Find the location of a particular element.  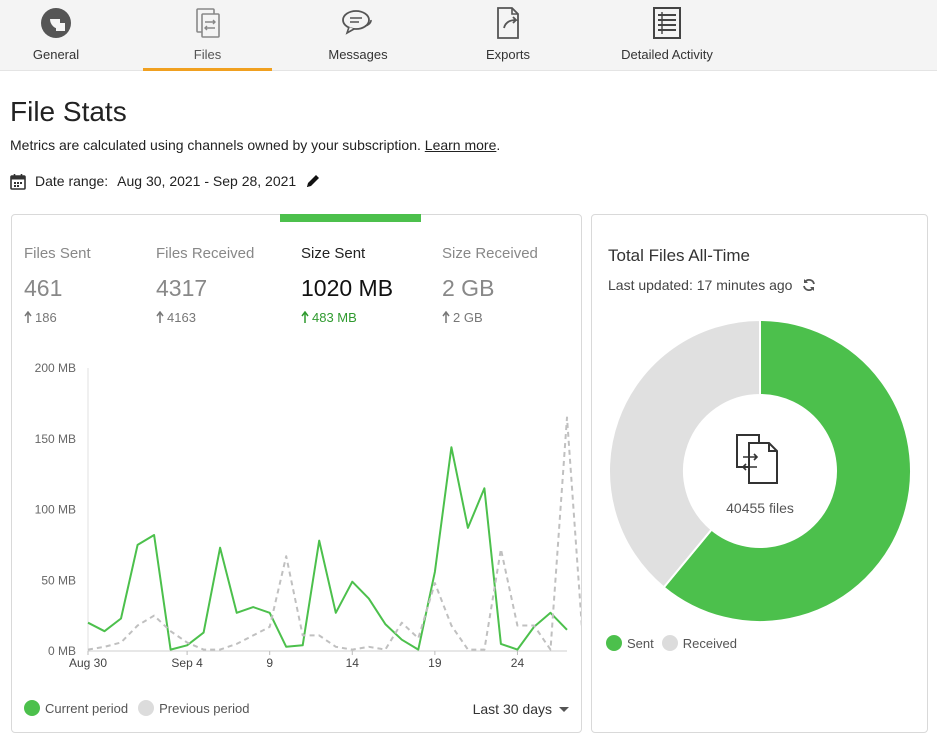

legend-current-period: Current period is located at coordinates (76, 708).